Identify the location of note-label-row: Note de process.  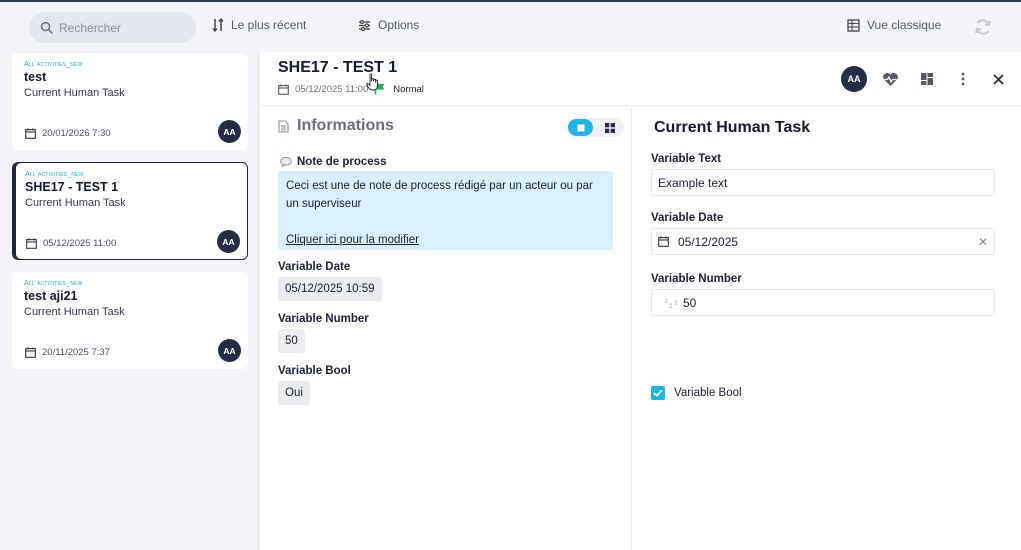
(333, 162).